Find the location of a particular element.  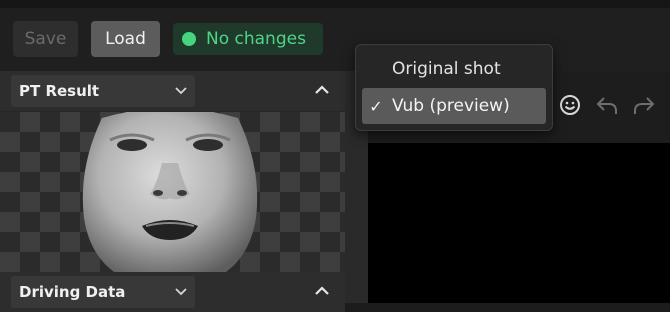

face-render is located at coordinates (170, 192).